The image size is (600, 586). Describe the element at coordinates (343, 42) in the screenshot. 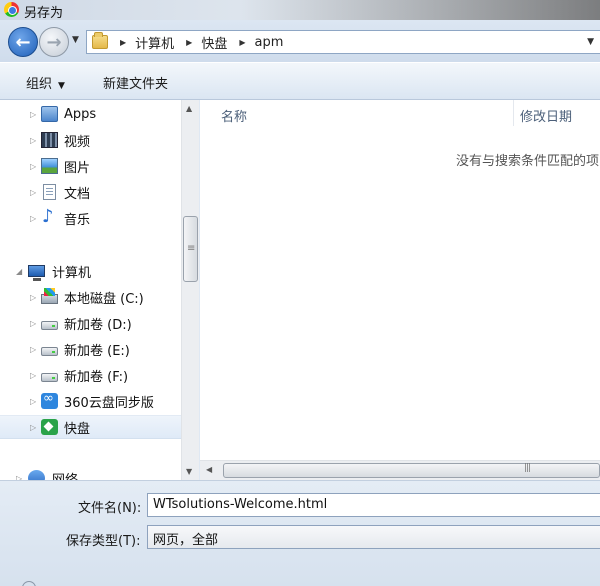

I see `address-bar: ▶ 计算机 ▶ 快盘 ▶ apm ▼` at that location.